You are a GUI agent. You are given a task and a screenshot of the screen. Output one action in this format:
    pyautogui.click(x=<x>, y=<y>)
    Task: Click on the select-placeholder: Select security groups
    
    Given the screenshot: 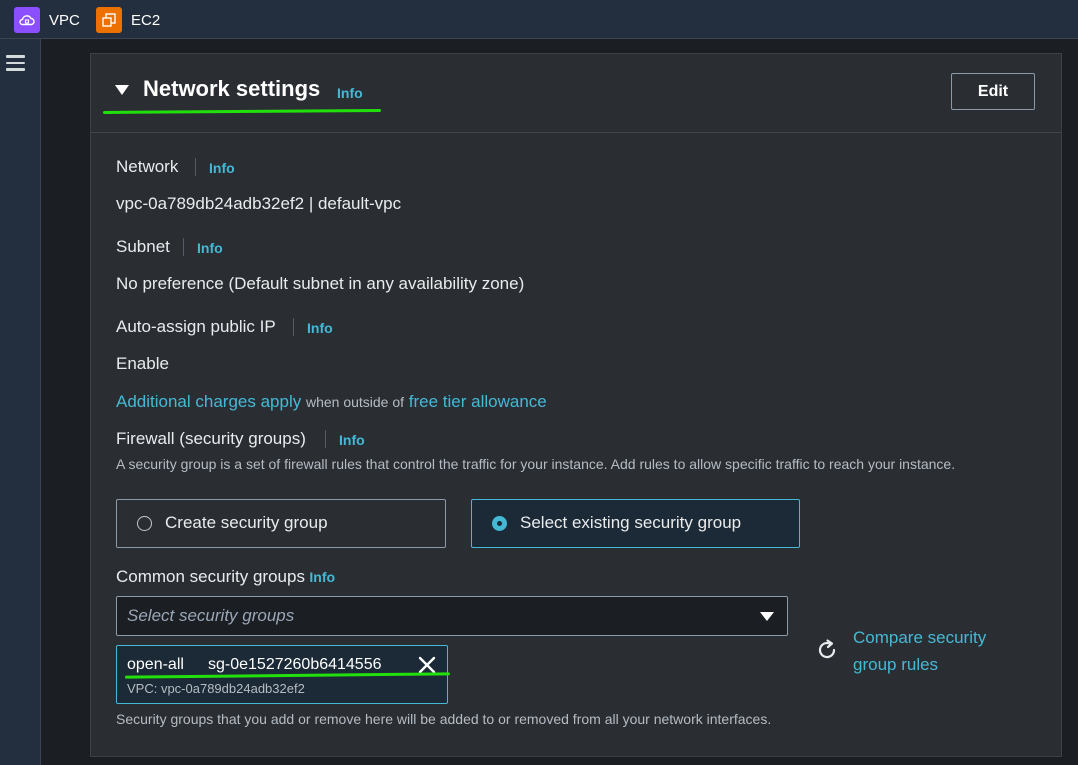 What is the action you would take?
    pyautogui.click(x=211, y=615)
    